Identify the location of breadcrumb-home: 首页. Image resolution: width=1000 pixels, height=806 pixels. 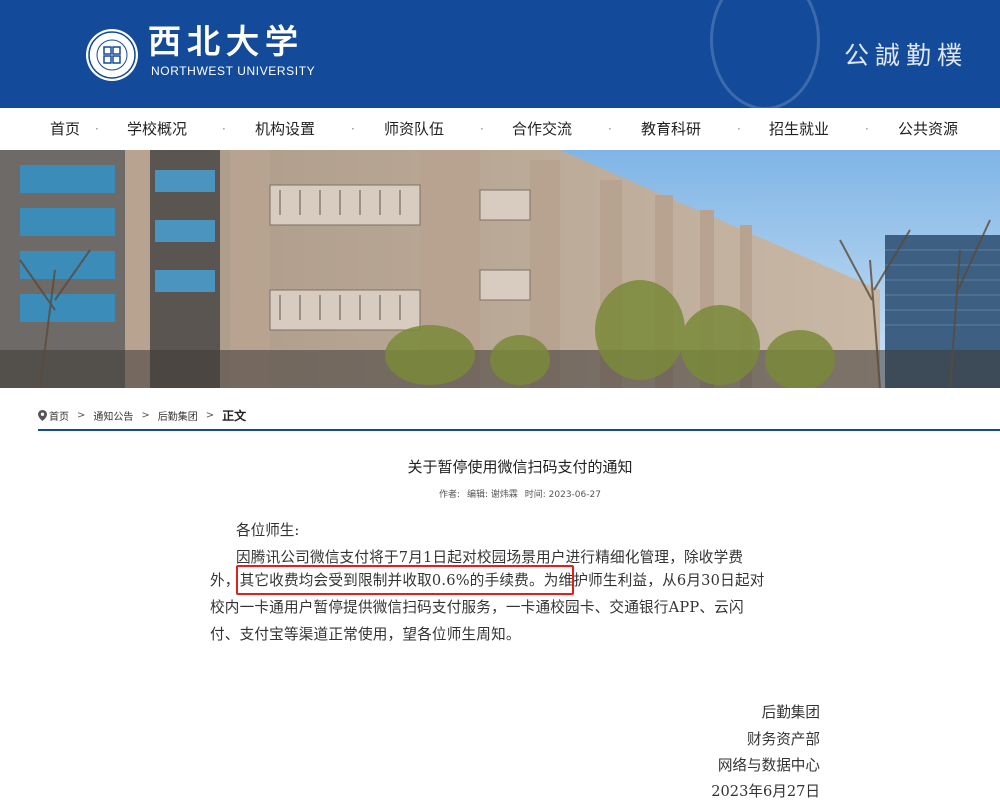
(59, 415).